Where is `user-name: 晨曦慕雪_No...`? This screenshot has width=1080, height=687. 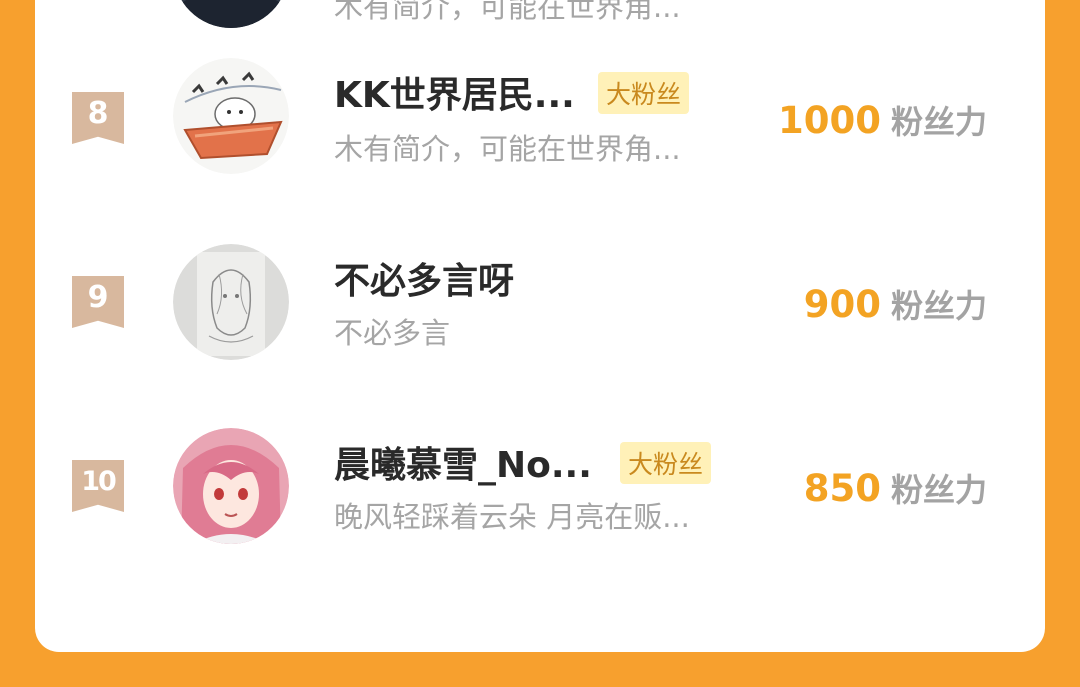
user-name: 晨曦慕雪_No... is located at coordinates (463, 462).